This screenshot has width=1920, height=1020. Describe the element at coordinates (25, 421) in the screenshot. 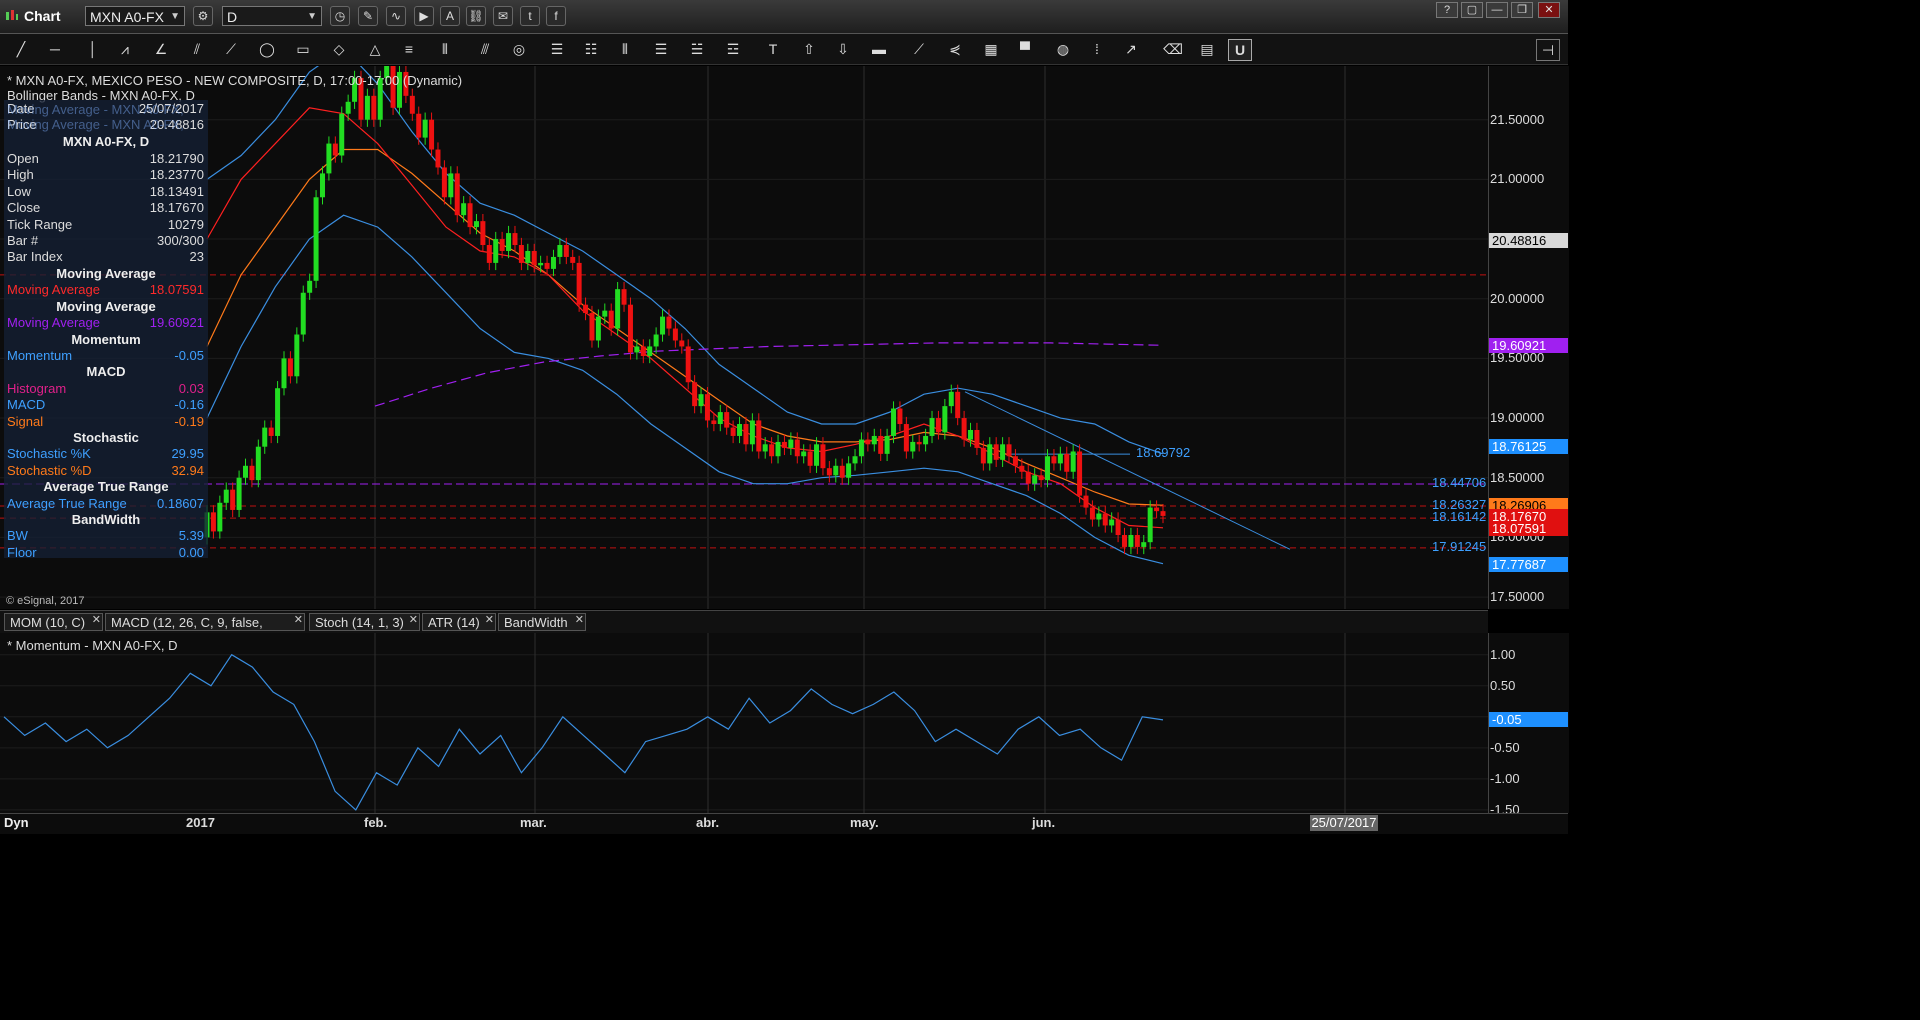

I see `dw-label: Signal` at that location.